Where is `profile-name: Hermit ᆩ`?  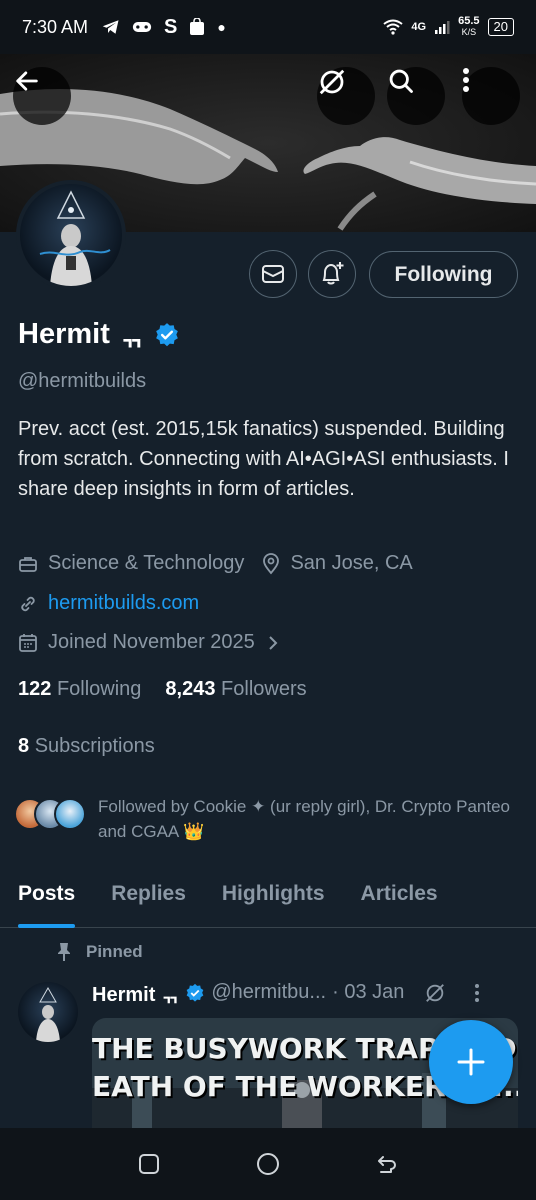 profile-name: Hermit ᆩ is located at coordinates (99, 334).